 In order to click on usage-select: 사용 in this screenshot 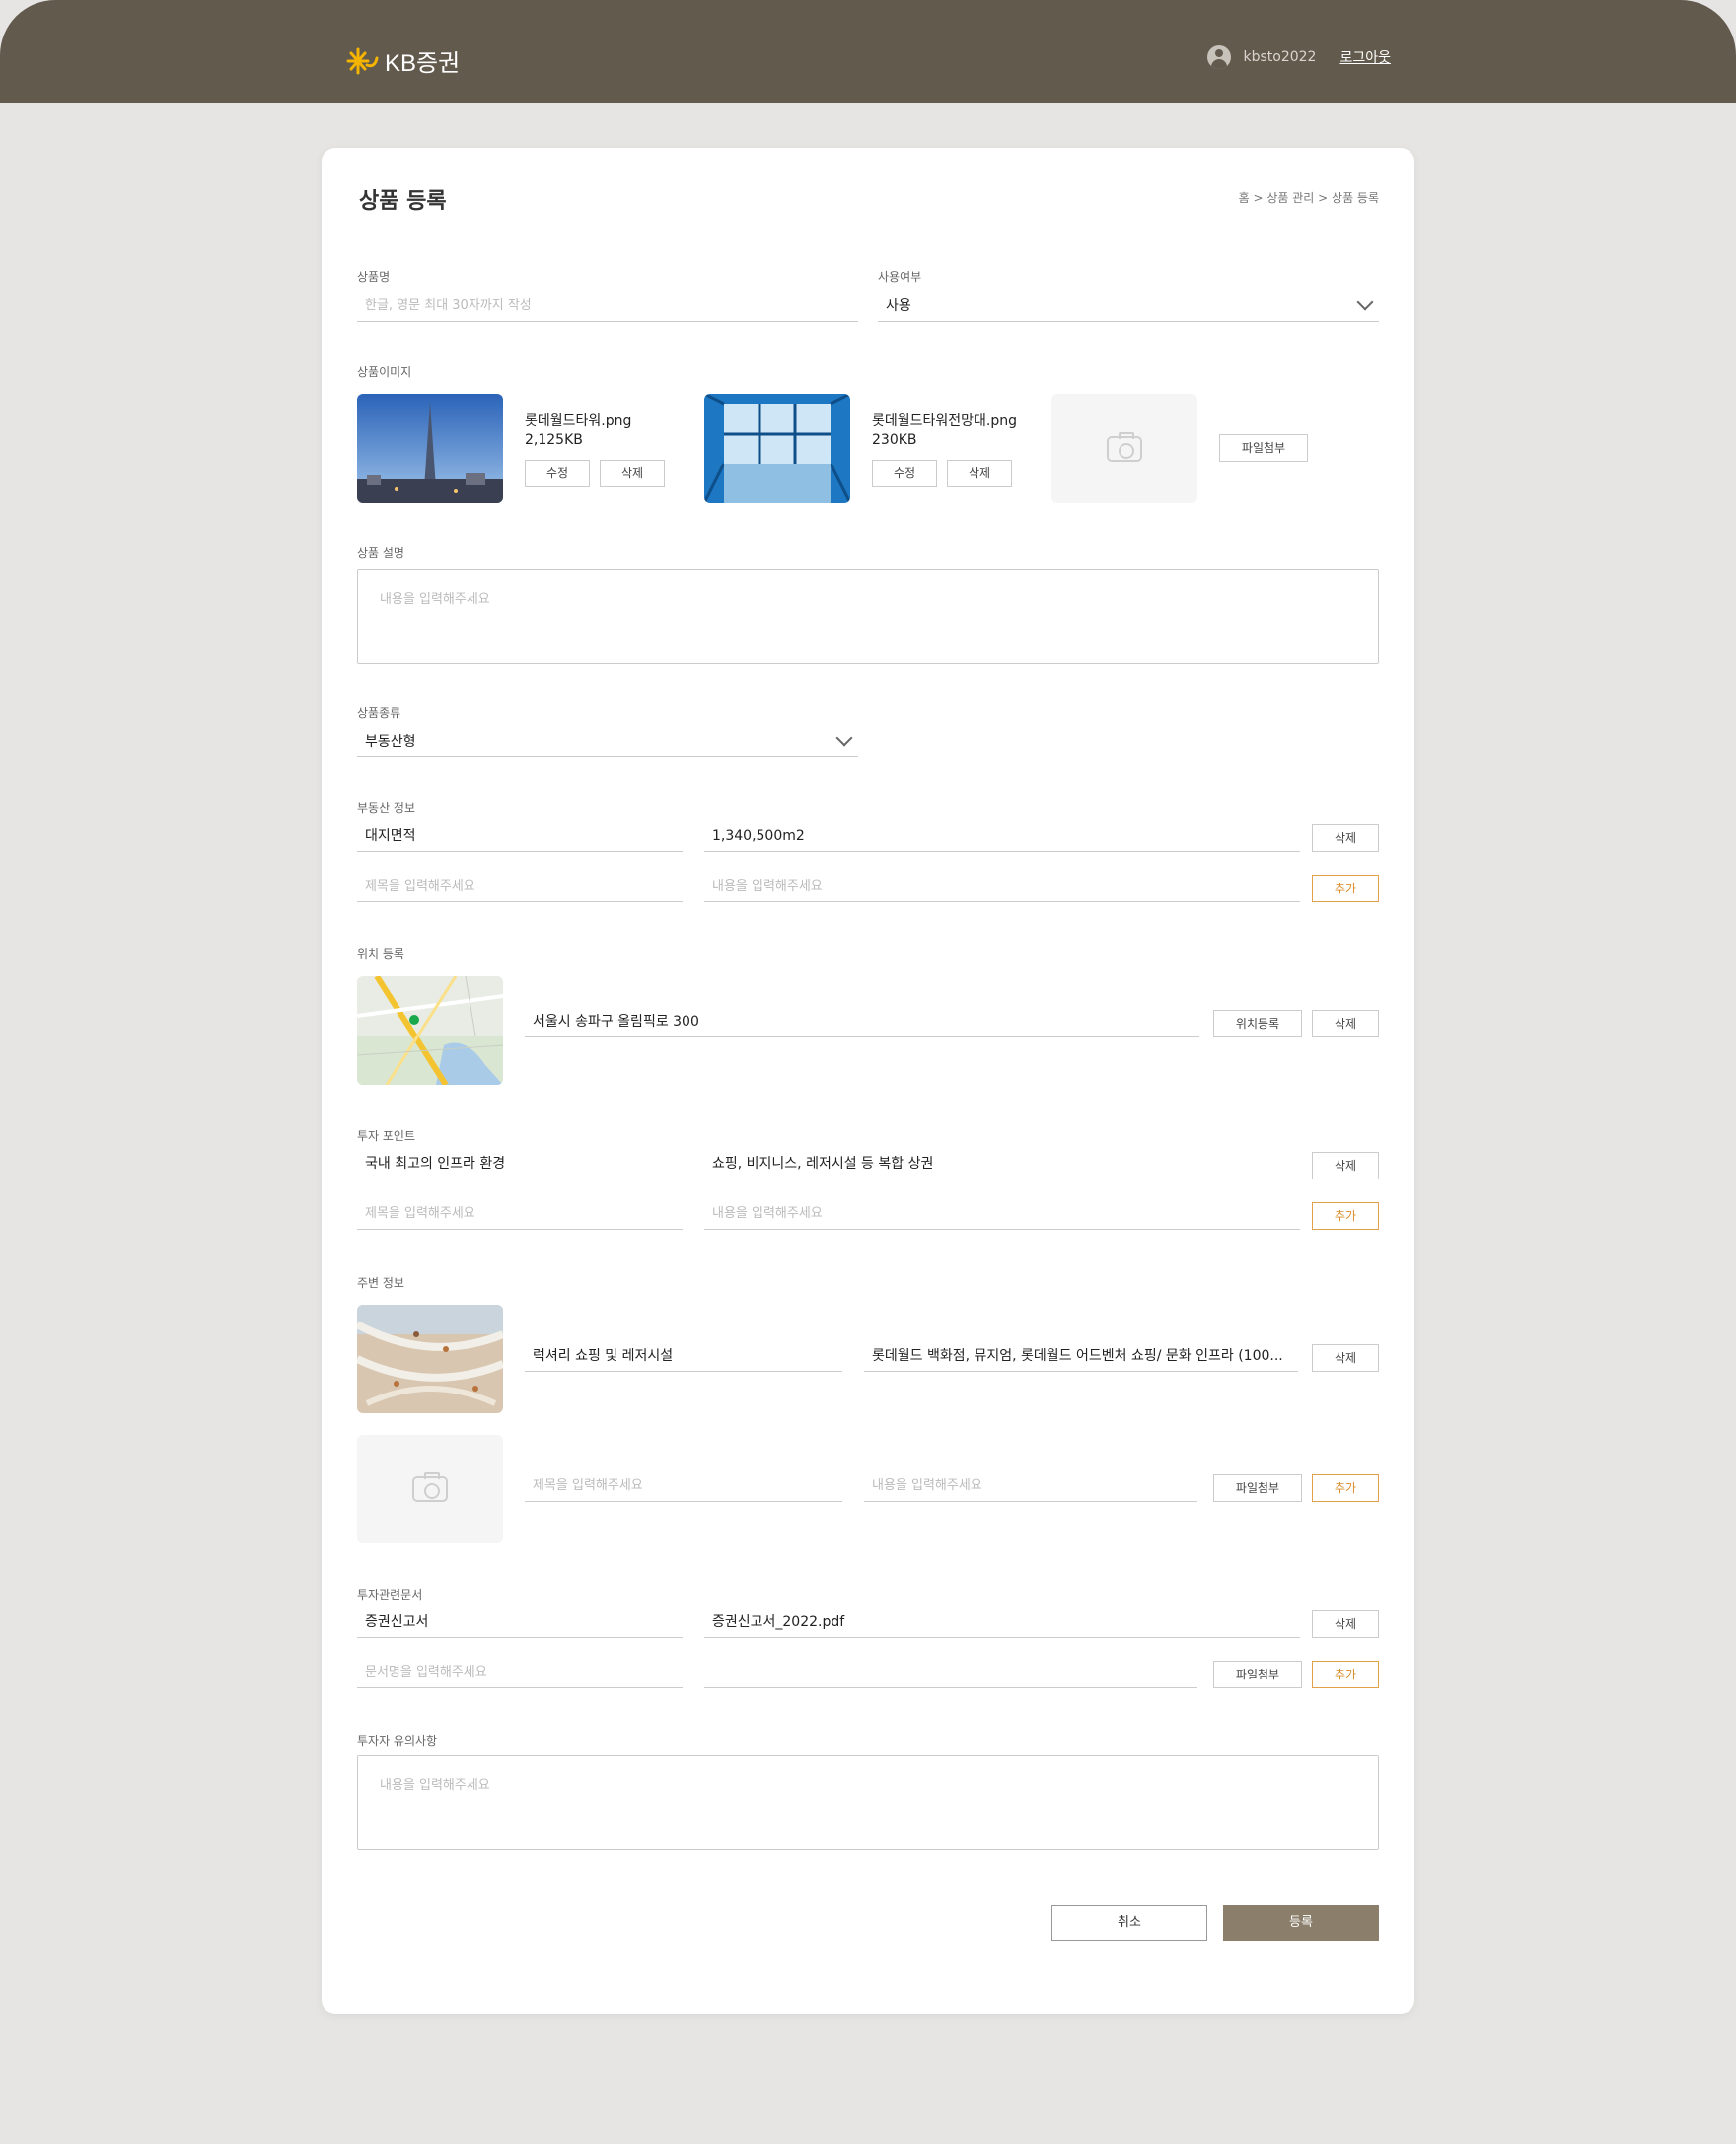, I will do `click(1129, 306)`.